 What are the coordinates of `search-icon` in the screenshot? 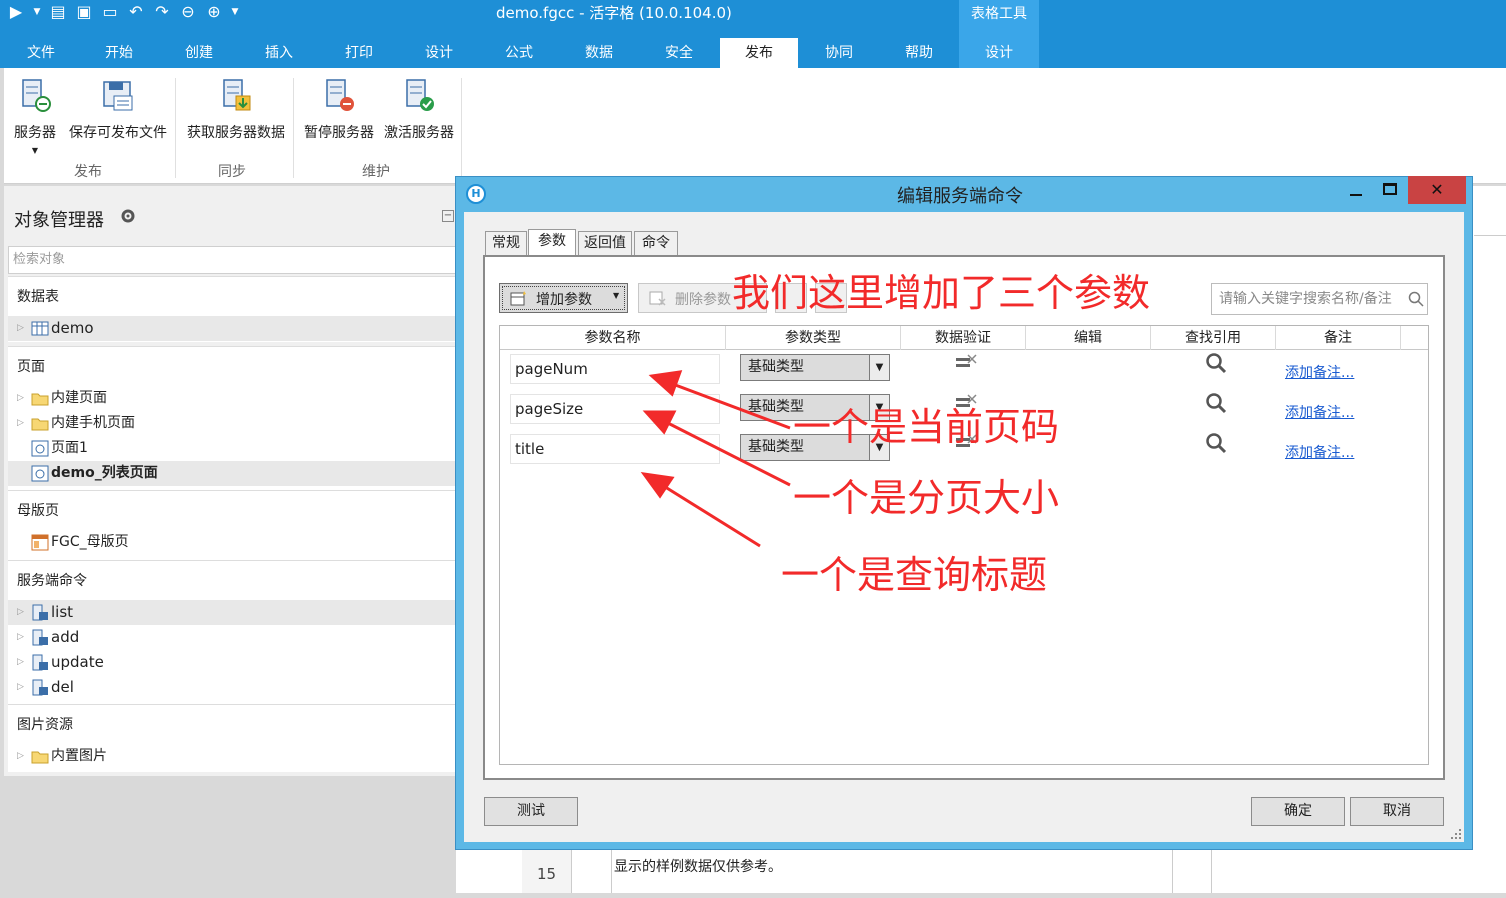 It's located at (1416, 299).